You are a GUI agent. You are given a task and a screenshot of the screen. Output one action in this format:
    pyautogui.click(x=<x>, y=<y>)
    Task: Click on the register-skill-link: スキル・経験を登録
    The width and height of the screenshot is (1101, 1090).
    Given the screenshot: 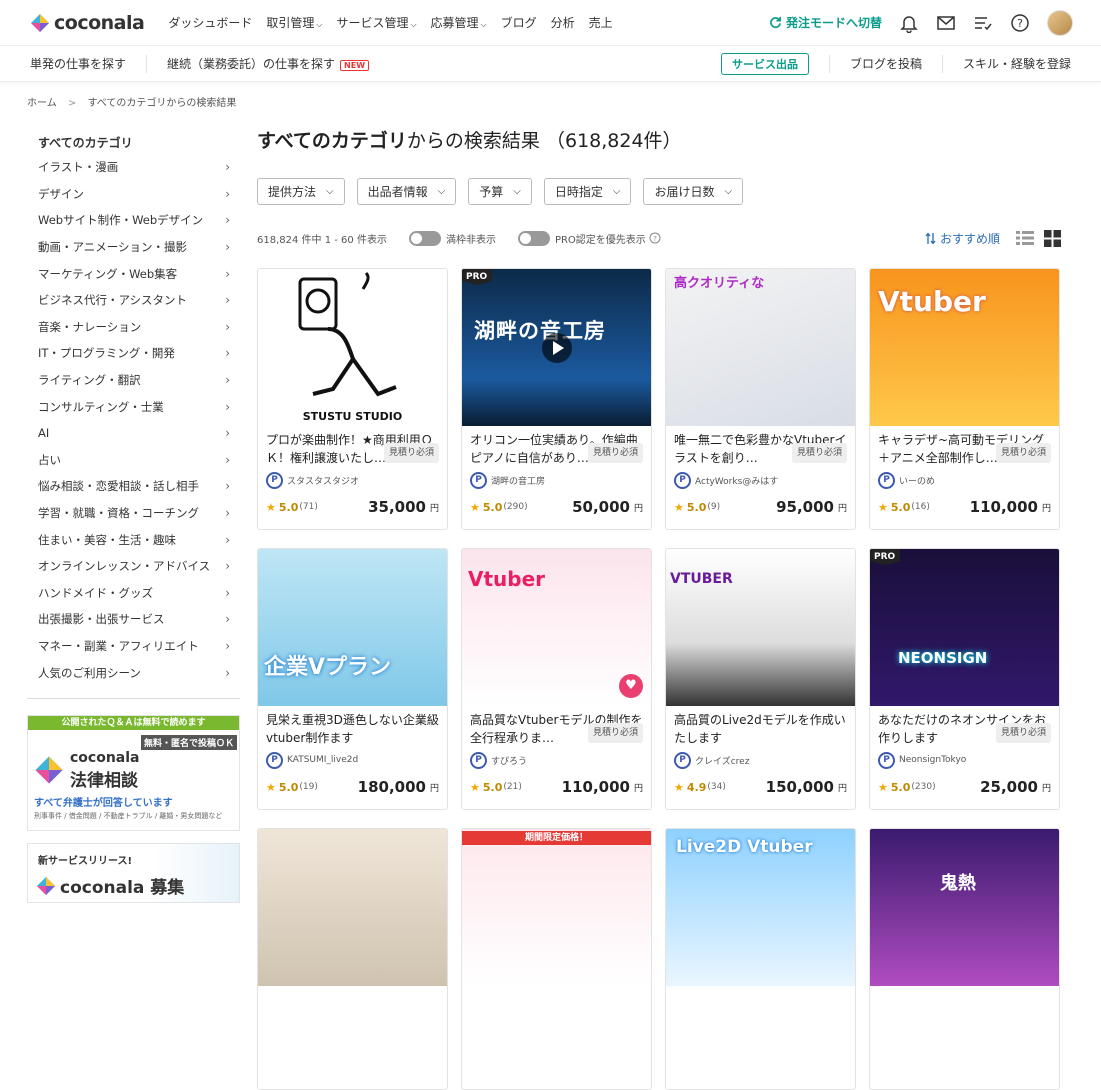 What is the action you would take?
    pyautogui.click(x=1017, y=63)
    